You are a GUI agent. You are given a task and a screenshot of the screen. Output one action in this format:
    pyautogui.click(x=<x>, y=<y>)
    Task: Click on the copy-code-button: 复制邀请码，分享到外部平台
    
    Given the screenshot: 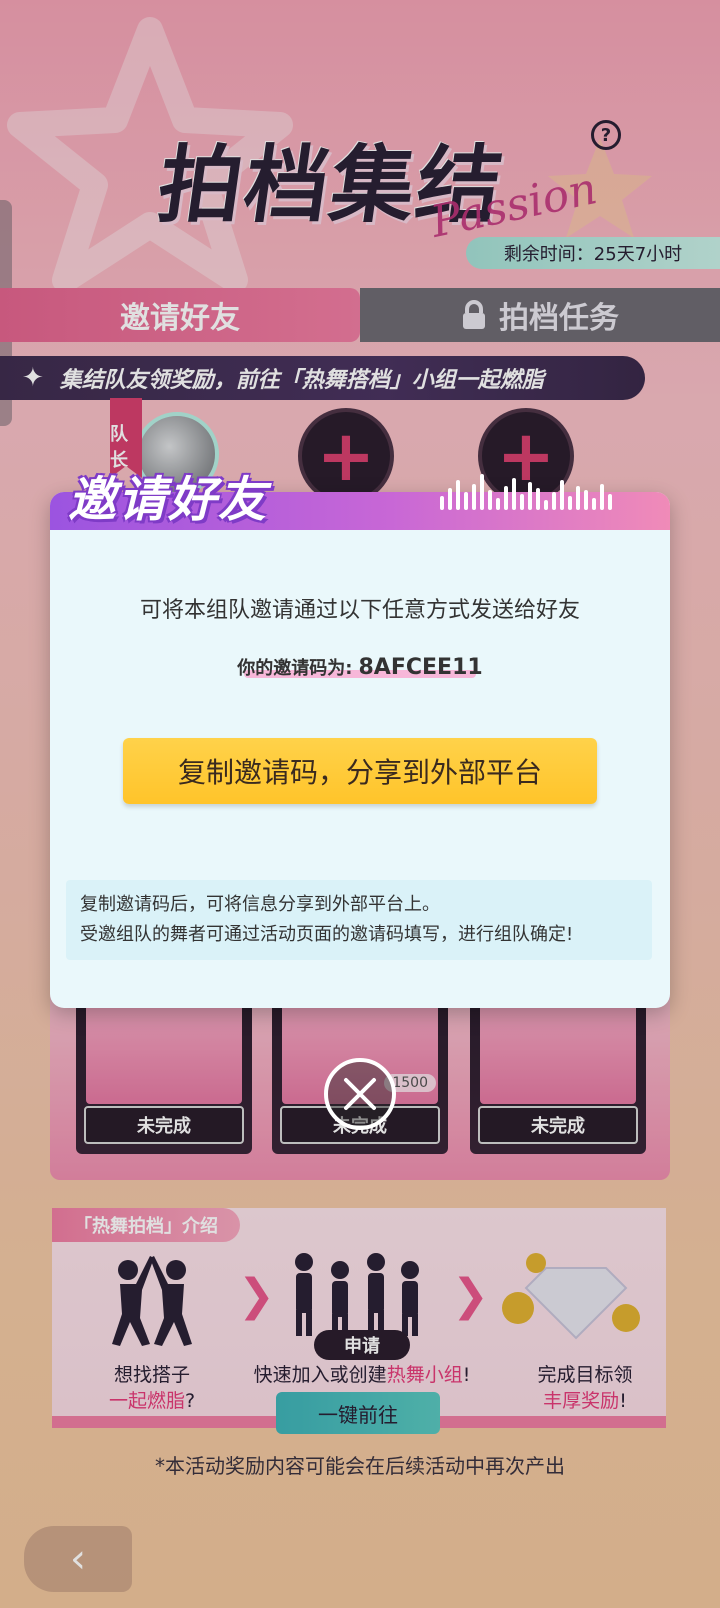 What is the action you would take?
    pyautogui.click(x=360, y=771)
    